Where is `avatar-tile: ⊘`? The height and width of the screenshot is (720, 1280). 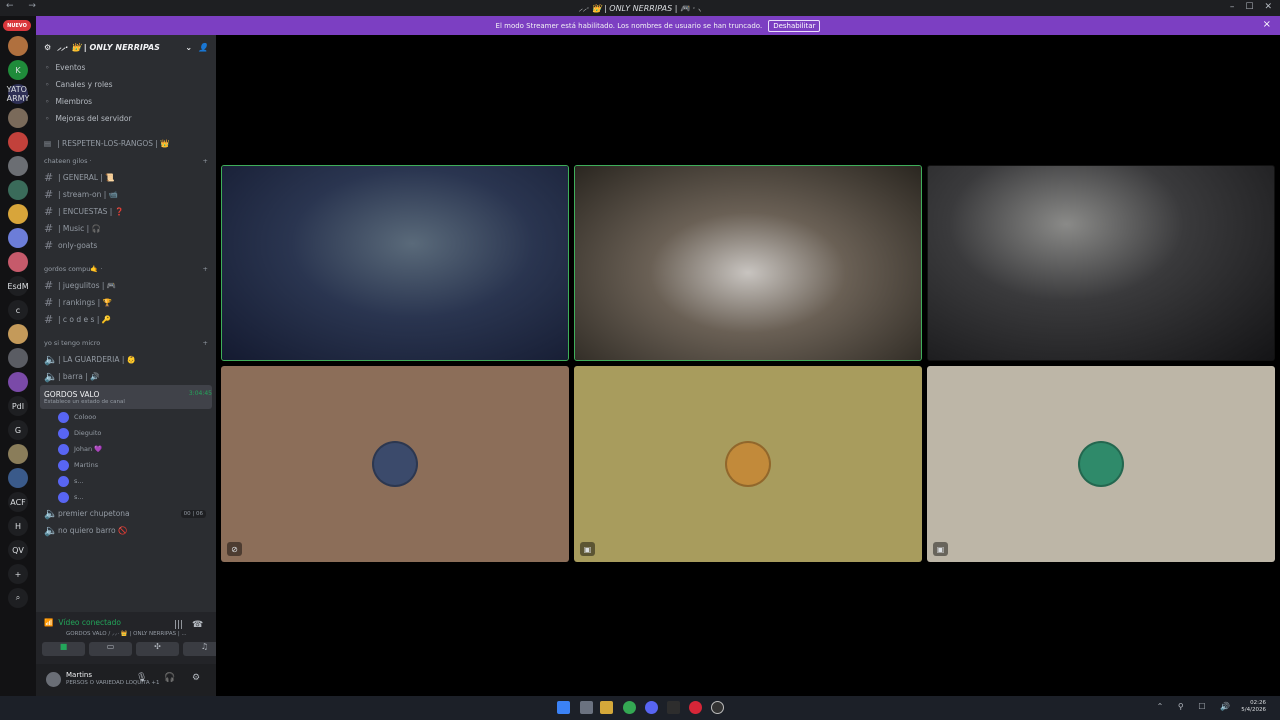 avatar-tile: ⊘ is located at coordinates (395, 464).